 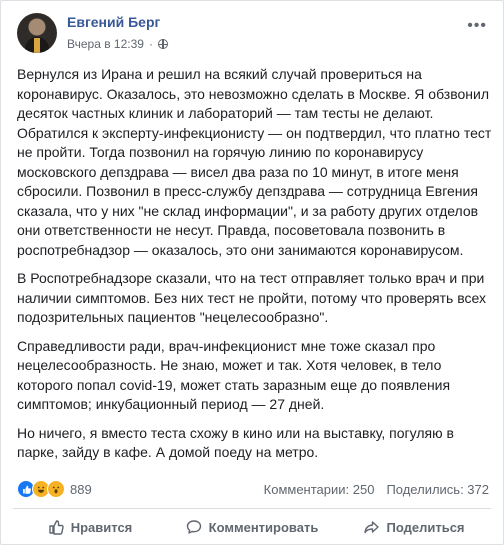 I want to click on author-name: Евгений Берг, so click(x=113, y=22).